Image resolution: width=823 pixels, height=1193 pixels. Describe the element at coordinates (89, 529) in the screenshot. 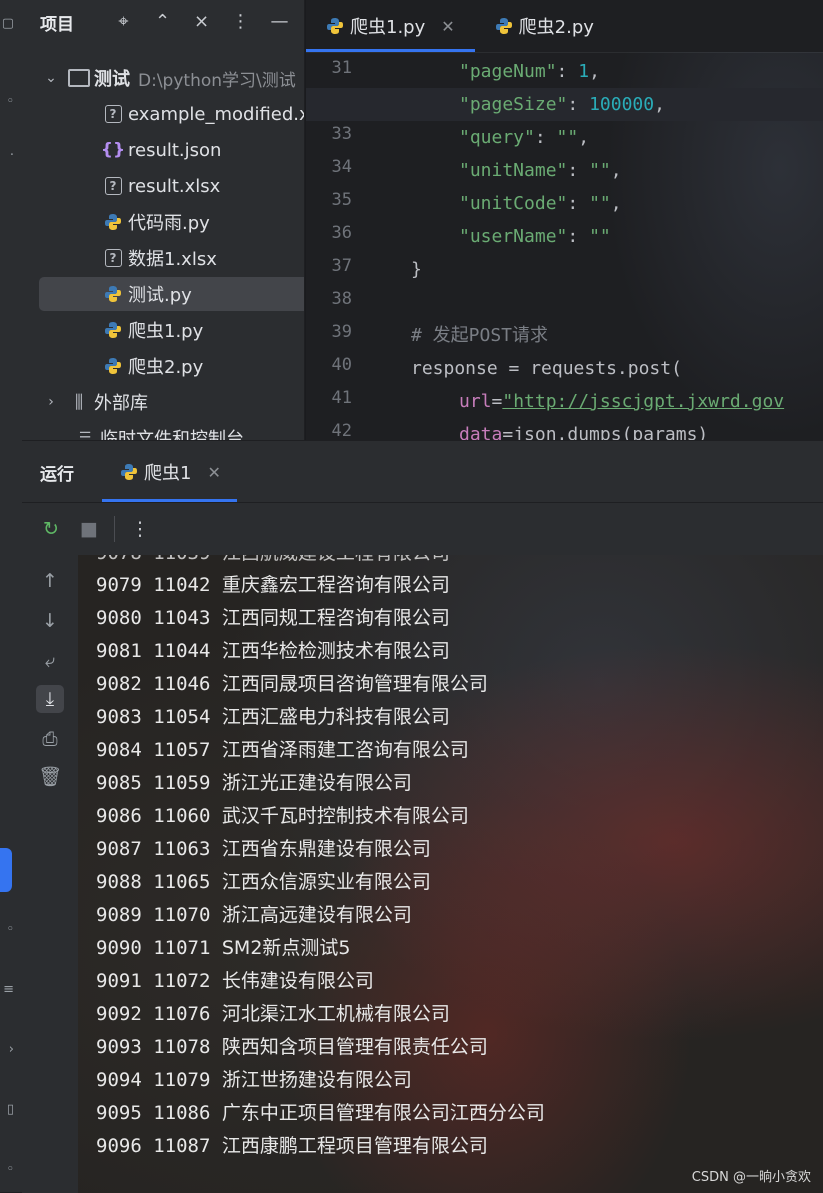

I see `stop-icon: ■` at that location.